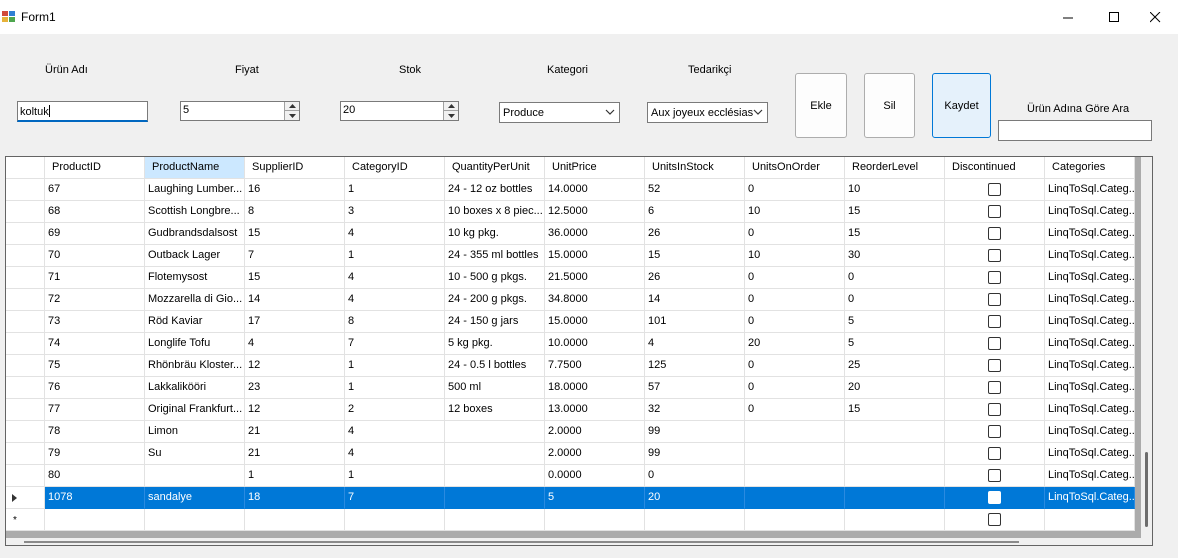  I want to click on column-header-productname: ProductName, so click(195, 168).